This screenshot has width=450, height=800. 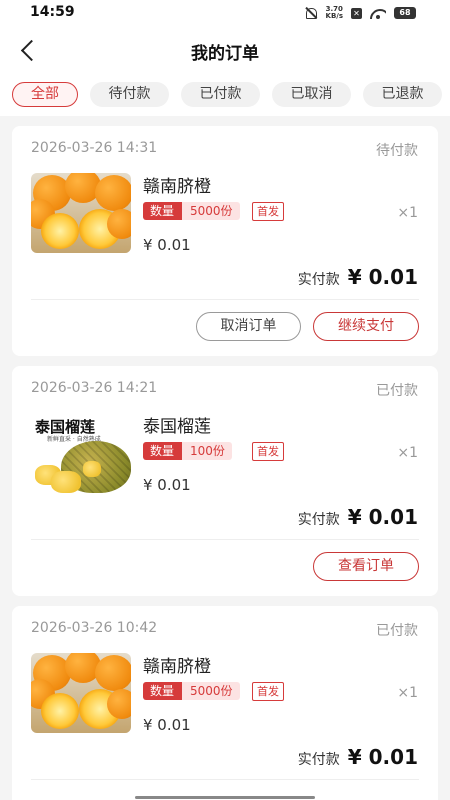 I want to click on network-speed: 3.70 KB/s, so click(x=334, y=13).